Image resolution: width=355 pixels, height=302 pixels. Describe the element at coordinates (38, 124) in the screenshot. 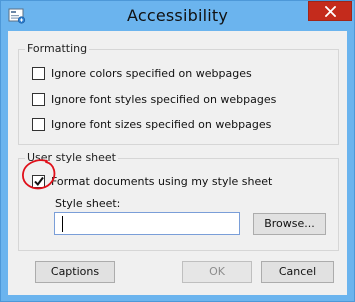

I see `ignore-font-sizes-checkbox` at that location.